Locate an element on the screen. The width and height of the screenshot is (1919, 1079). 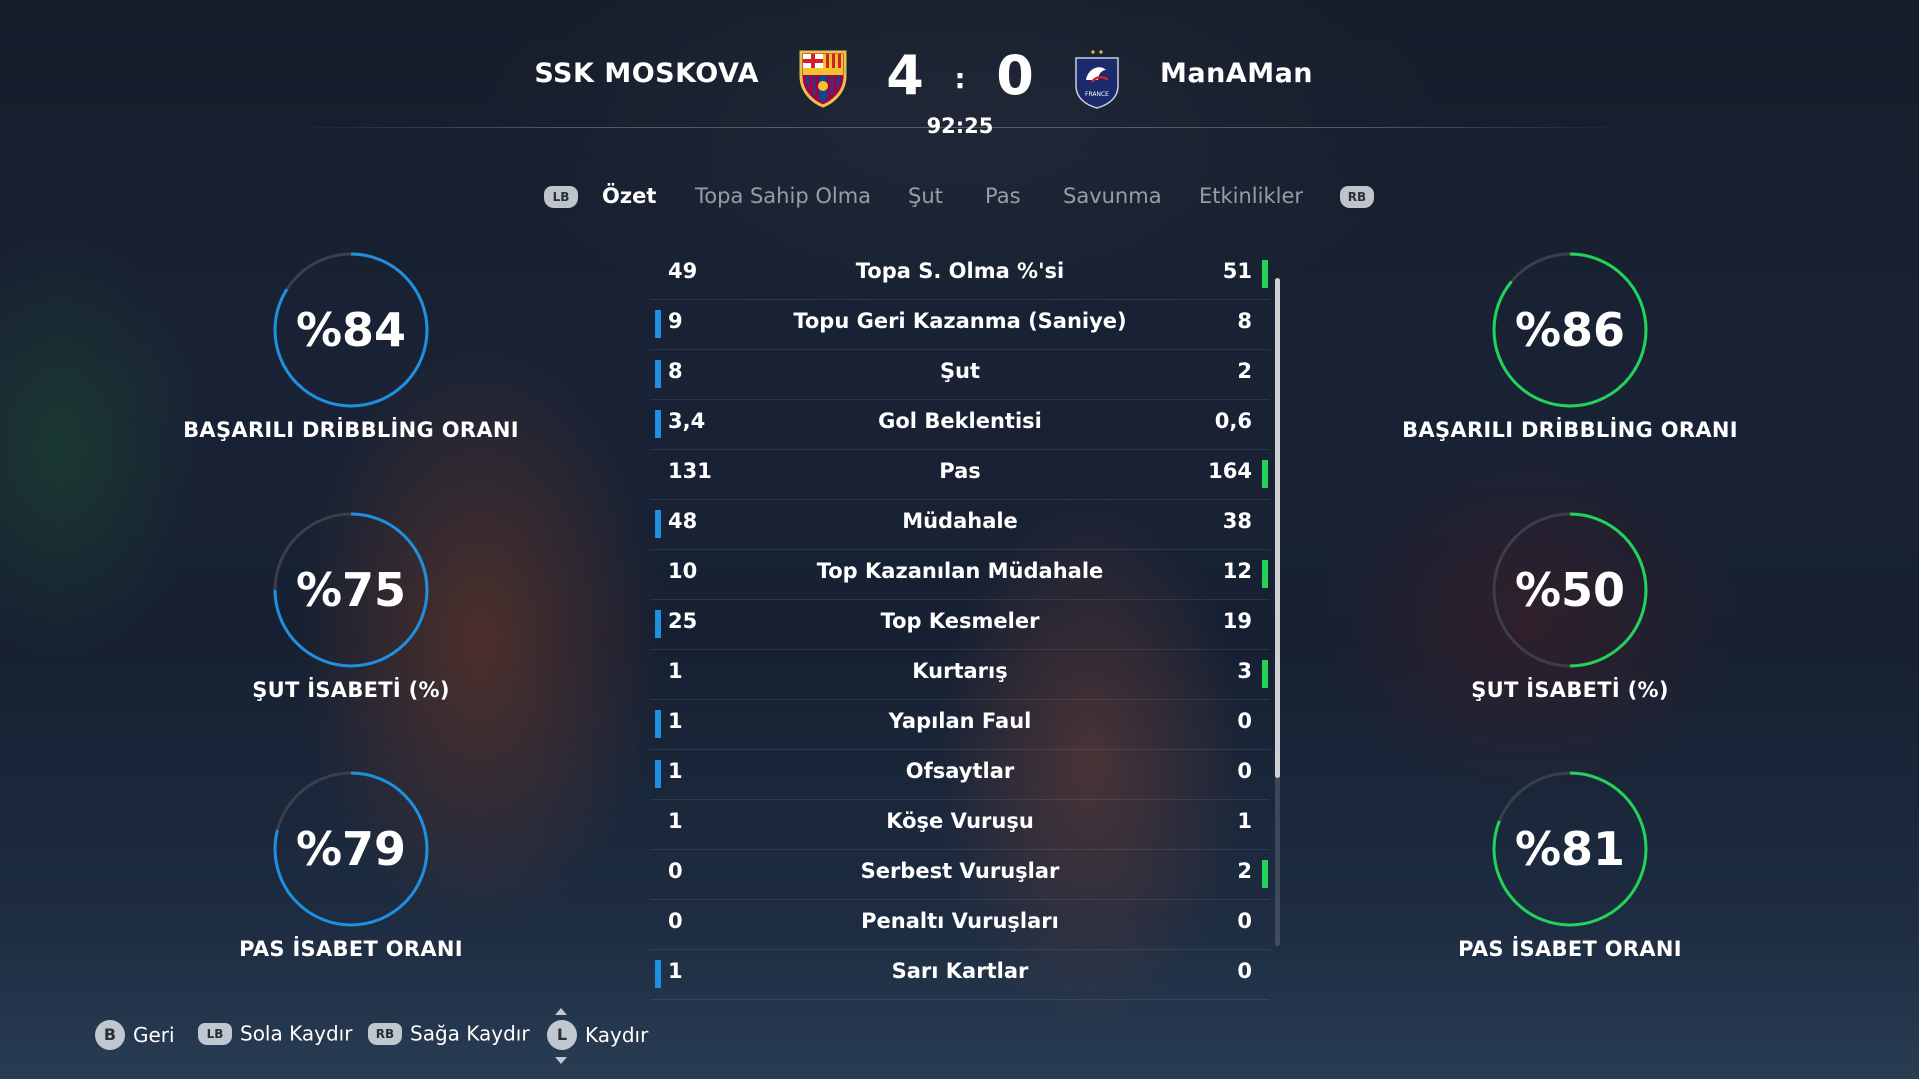
stat-row: 9 Topu Geri Kazanma (Saniye) 8 is located at coordinates (960, 325).